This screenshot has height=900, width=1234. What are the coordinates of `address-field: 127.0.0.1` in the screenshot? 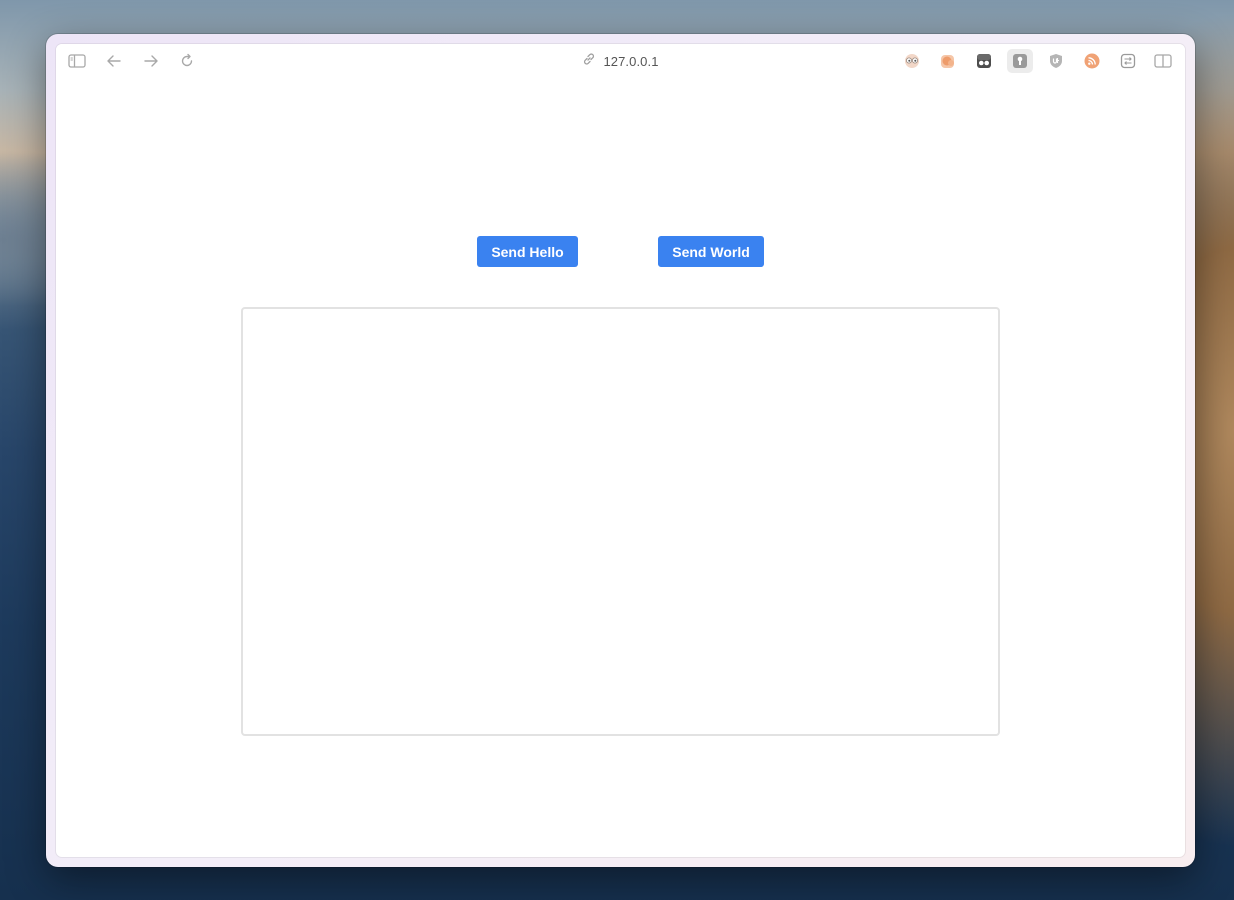 It's located at (620, 61).